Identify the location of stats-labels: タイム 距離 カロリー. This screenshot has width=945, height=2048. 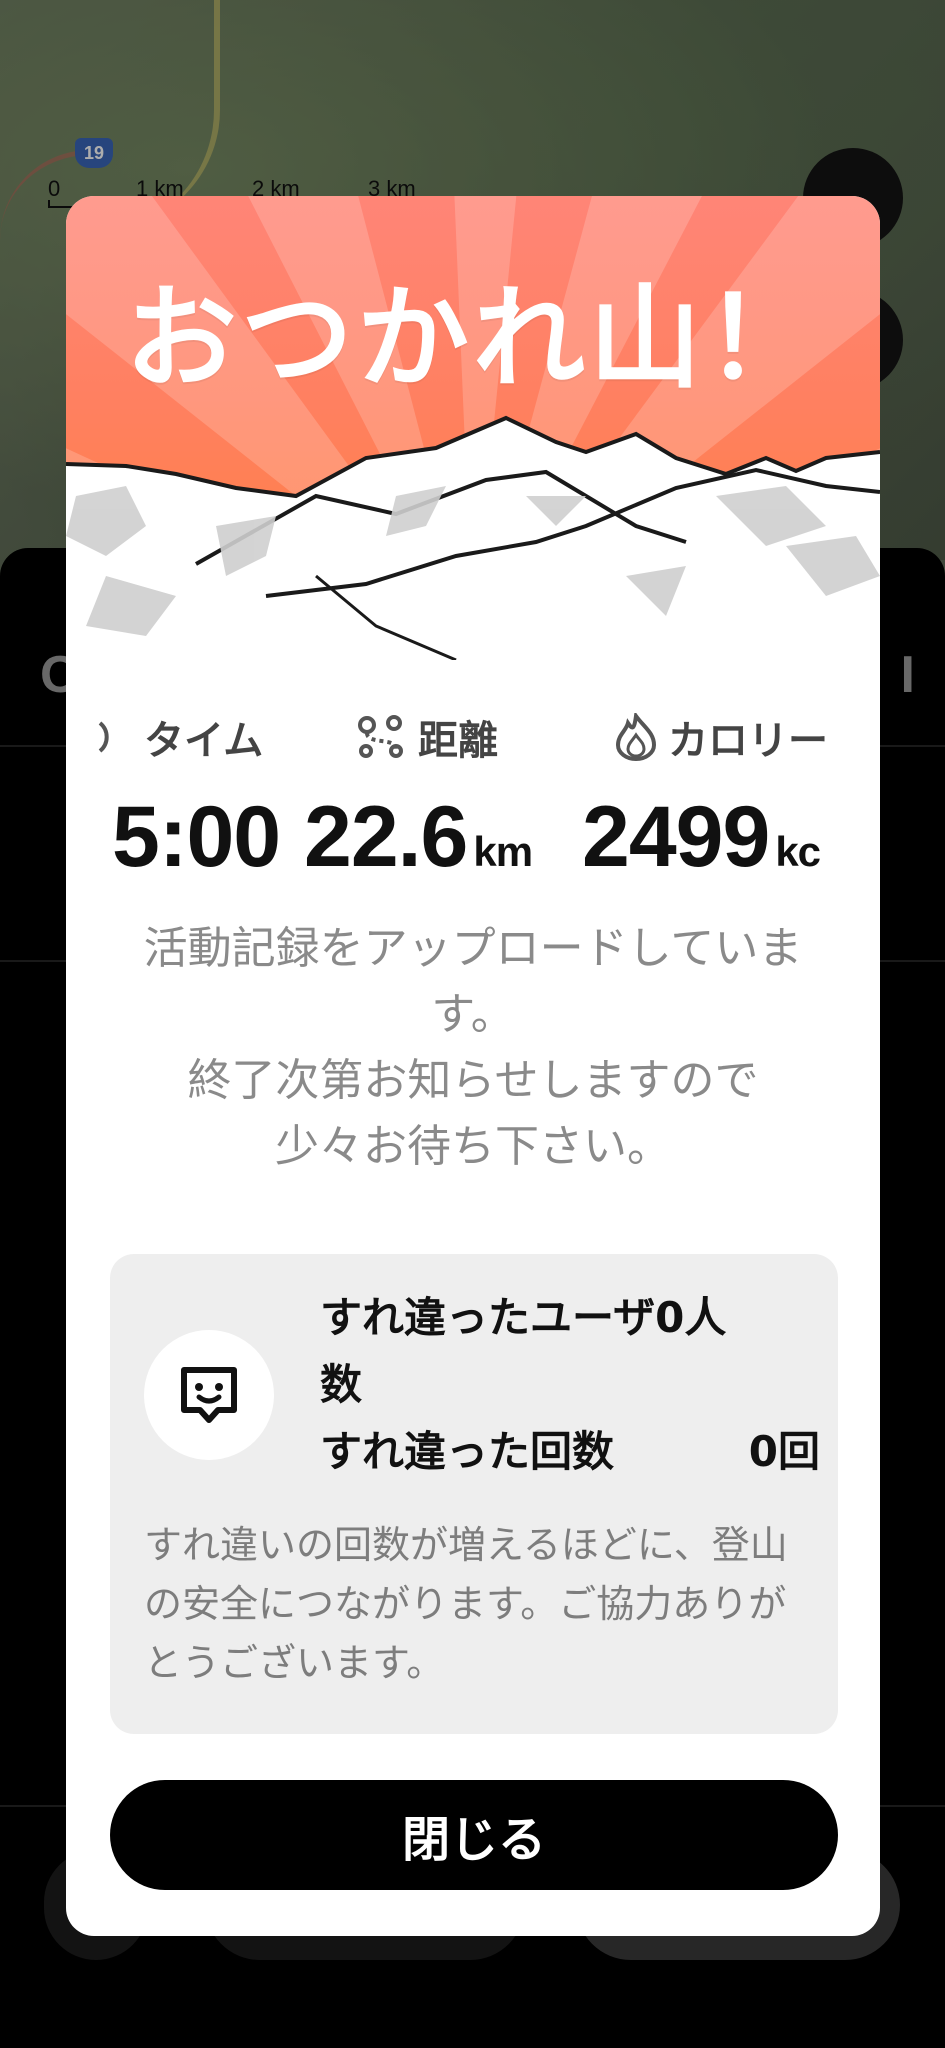
(473, 738).